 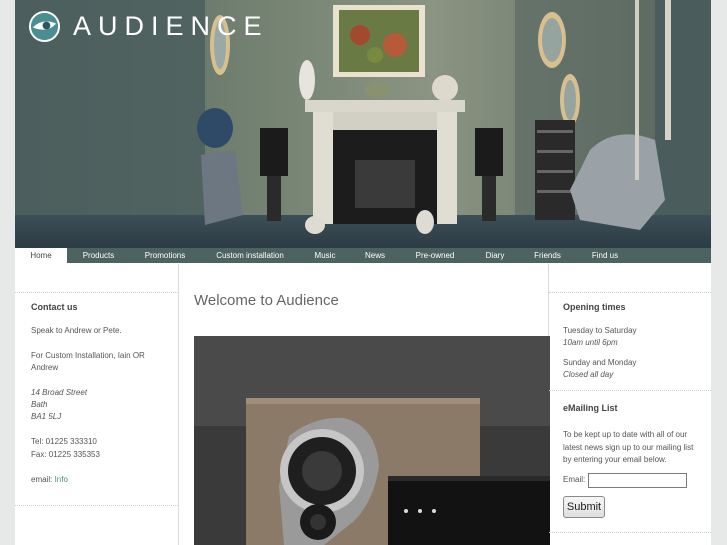 What do you see at coordinates (88, 355) in the screenshot?
I see `contact-custom-line1: For Custom Installation, Iain OR` at bounding box center [88, 355].